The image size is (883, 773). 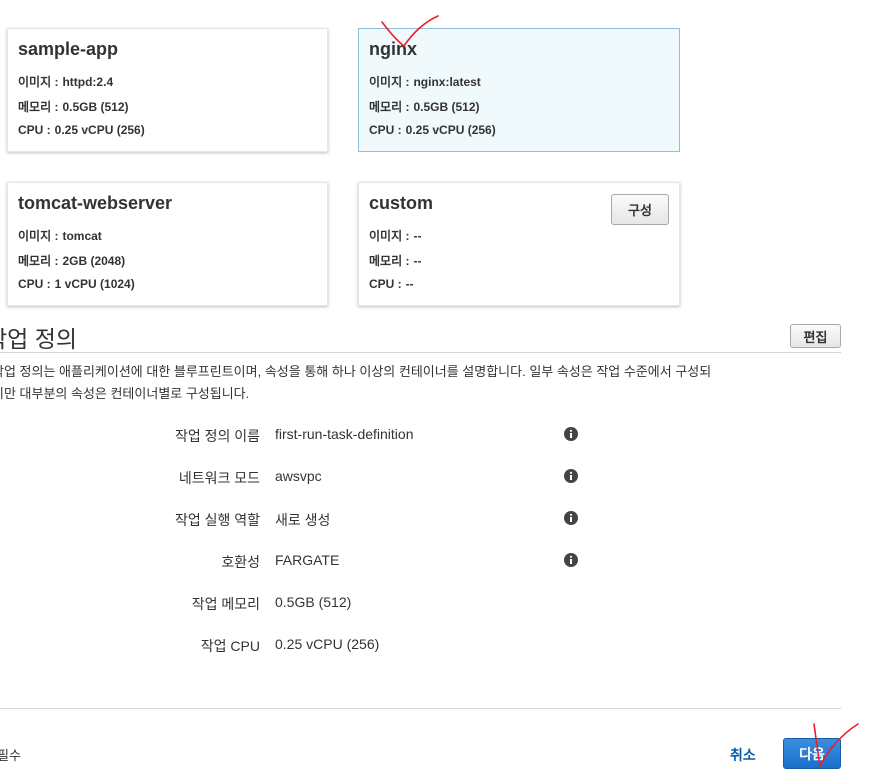 I want to click on field-value-task-cpu: 0.25 vCPU (256), so click(x=327, y=644).